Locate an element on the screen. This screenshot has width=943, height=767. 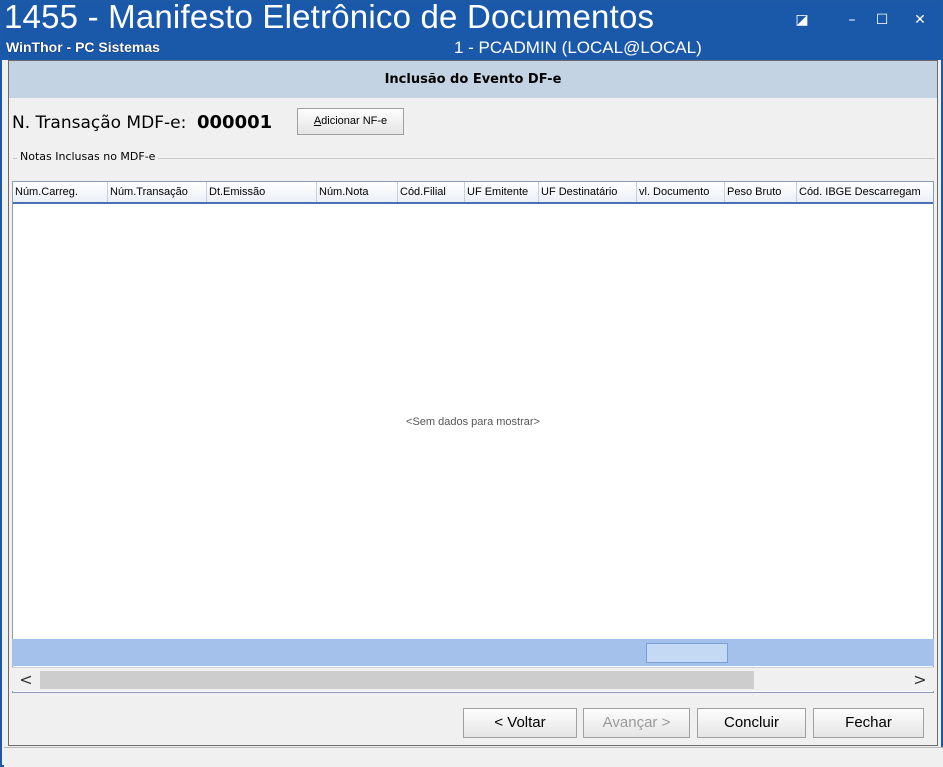
footer-summary-cell is located at coordinates (687, 653).